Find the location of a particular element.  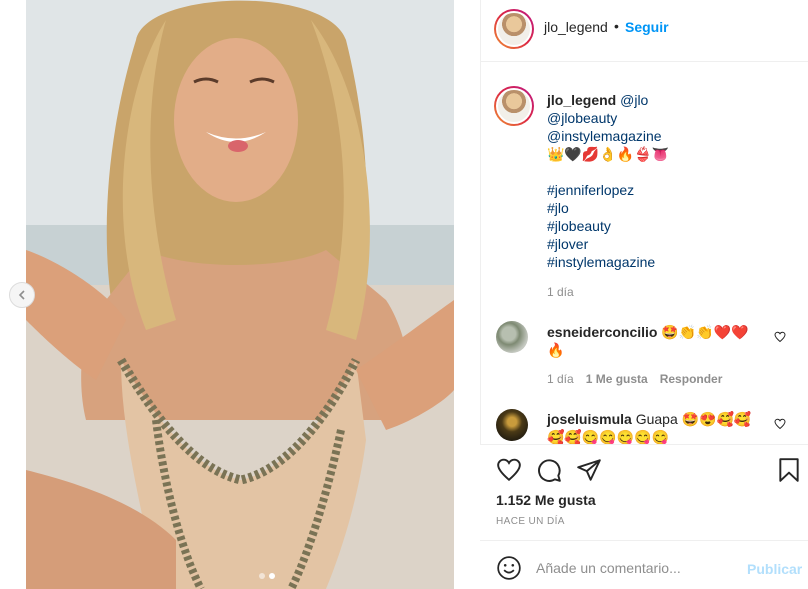

commenter-username: esneiderconcilio is located at coordinates (602, 332).